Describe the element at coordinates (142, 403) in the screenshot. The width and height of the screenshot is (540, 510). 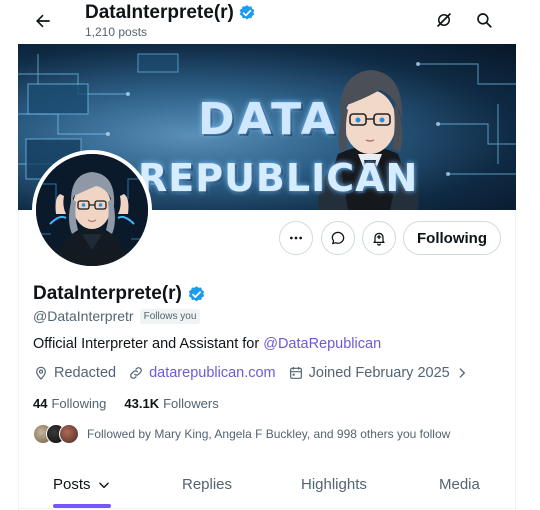
I see `followers-count: 43.1K` at that location.